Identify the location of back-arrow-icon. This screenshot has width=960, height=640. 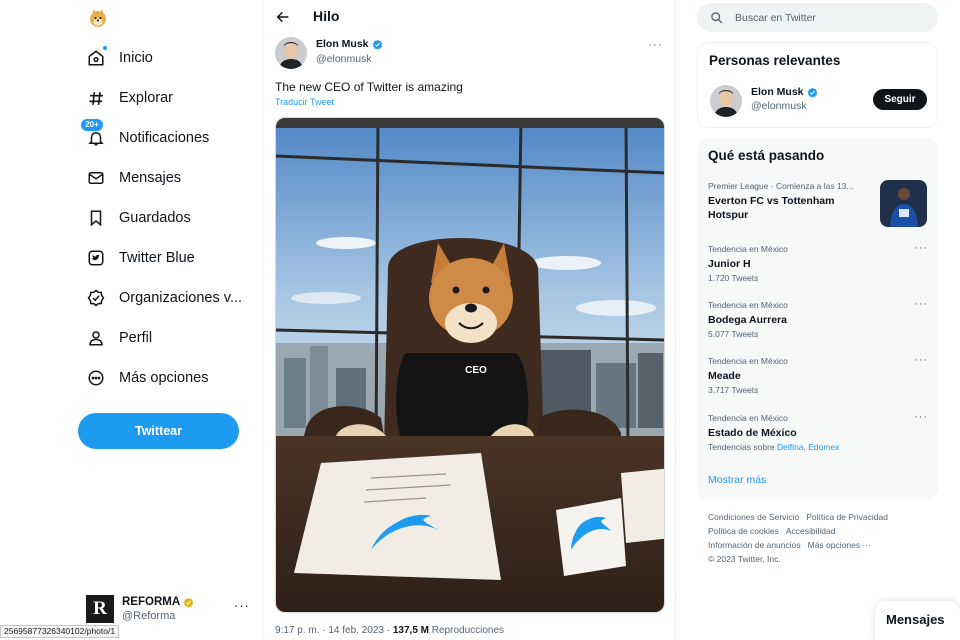
(283, 17).